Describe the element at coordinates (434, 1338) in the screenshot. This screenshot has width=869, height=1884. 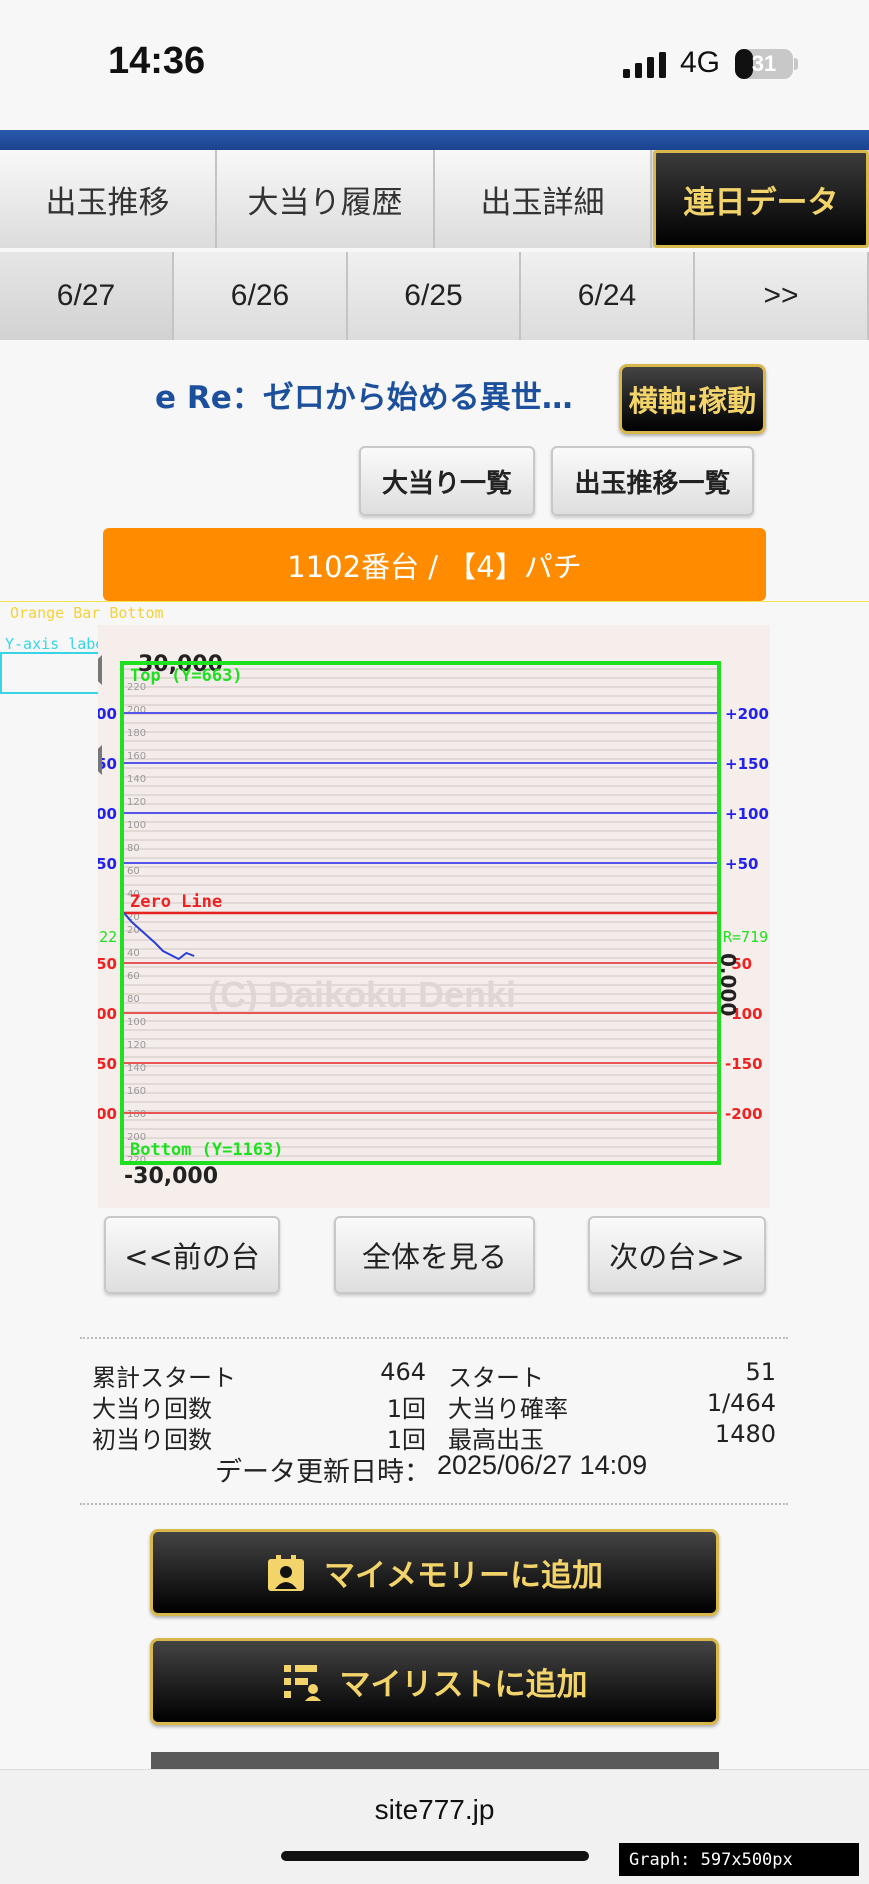
I see `divider-top` at that location.